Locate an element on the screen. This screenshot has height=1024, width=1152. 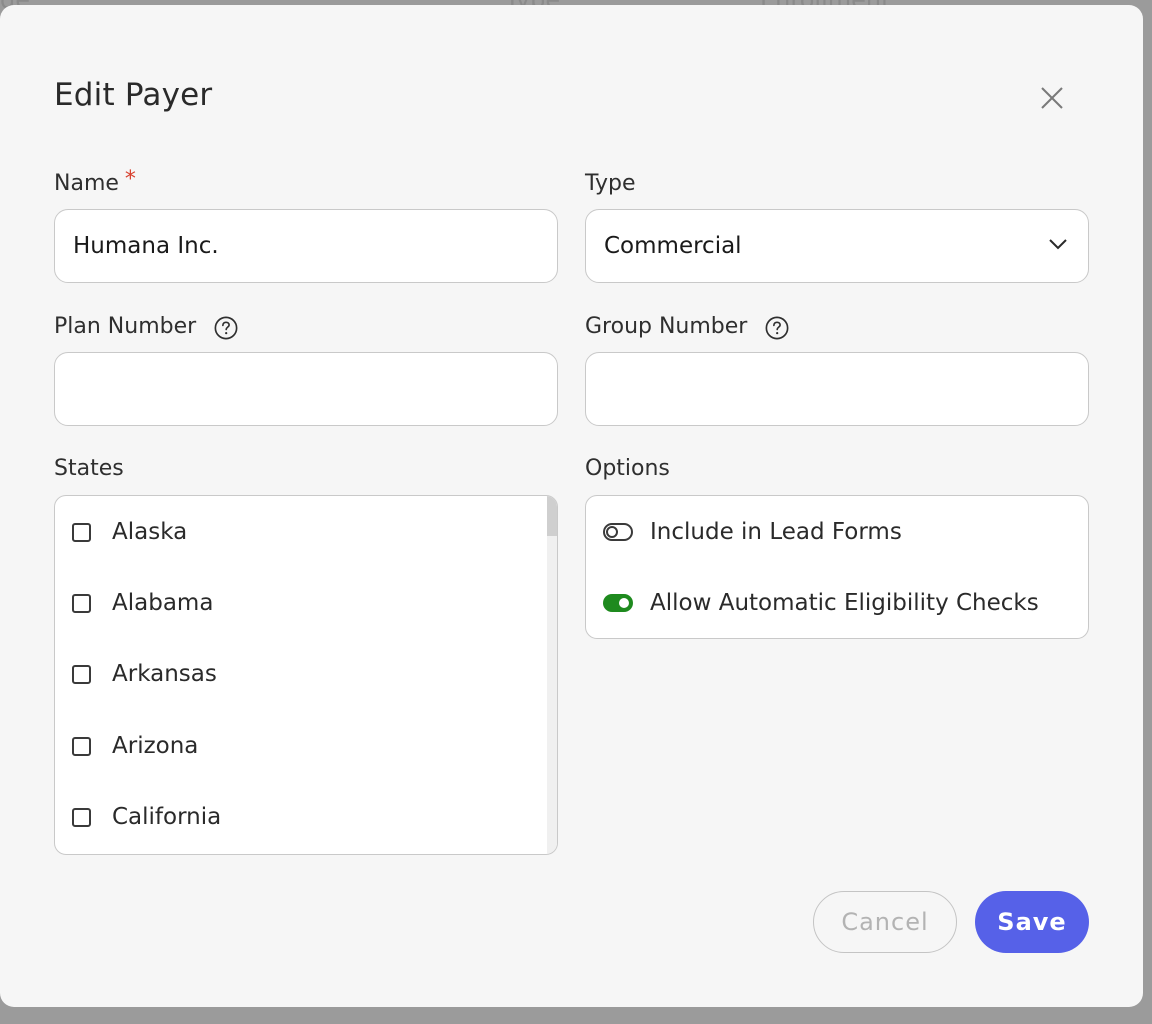
type-select: Commercial is located at coordinates (837, 246).